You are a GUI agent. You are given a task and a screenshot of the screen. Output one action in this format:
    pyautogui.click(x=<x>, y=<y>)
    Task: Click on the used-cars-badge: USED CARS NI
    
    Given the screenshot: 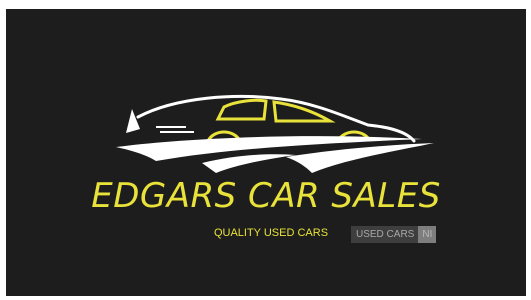 What is the action you would take?
    pyautogui.click(x=394, y=234)
    